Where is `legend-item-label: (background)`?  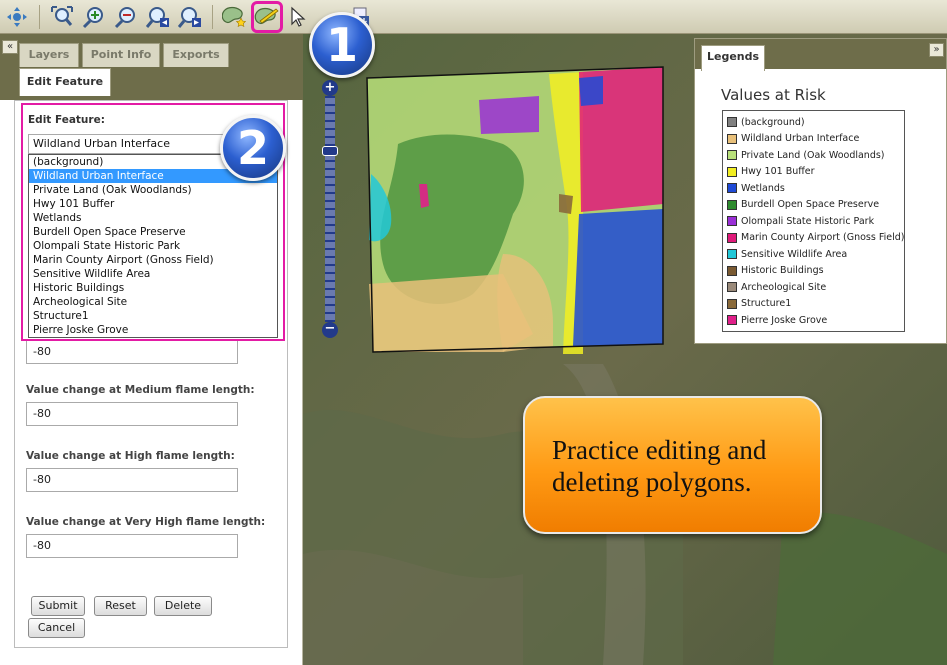
legend-item-label: (background) is located at coordinates (773, 122).